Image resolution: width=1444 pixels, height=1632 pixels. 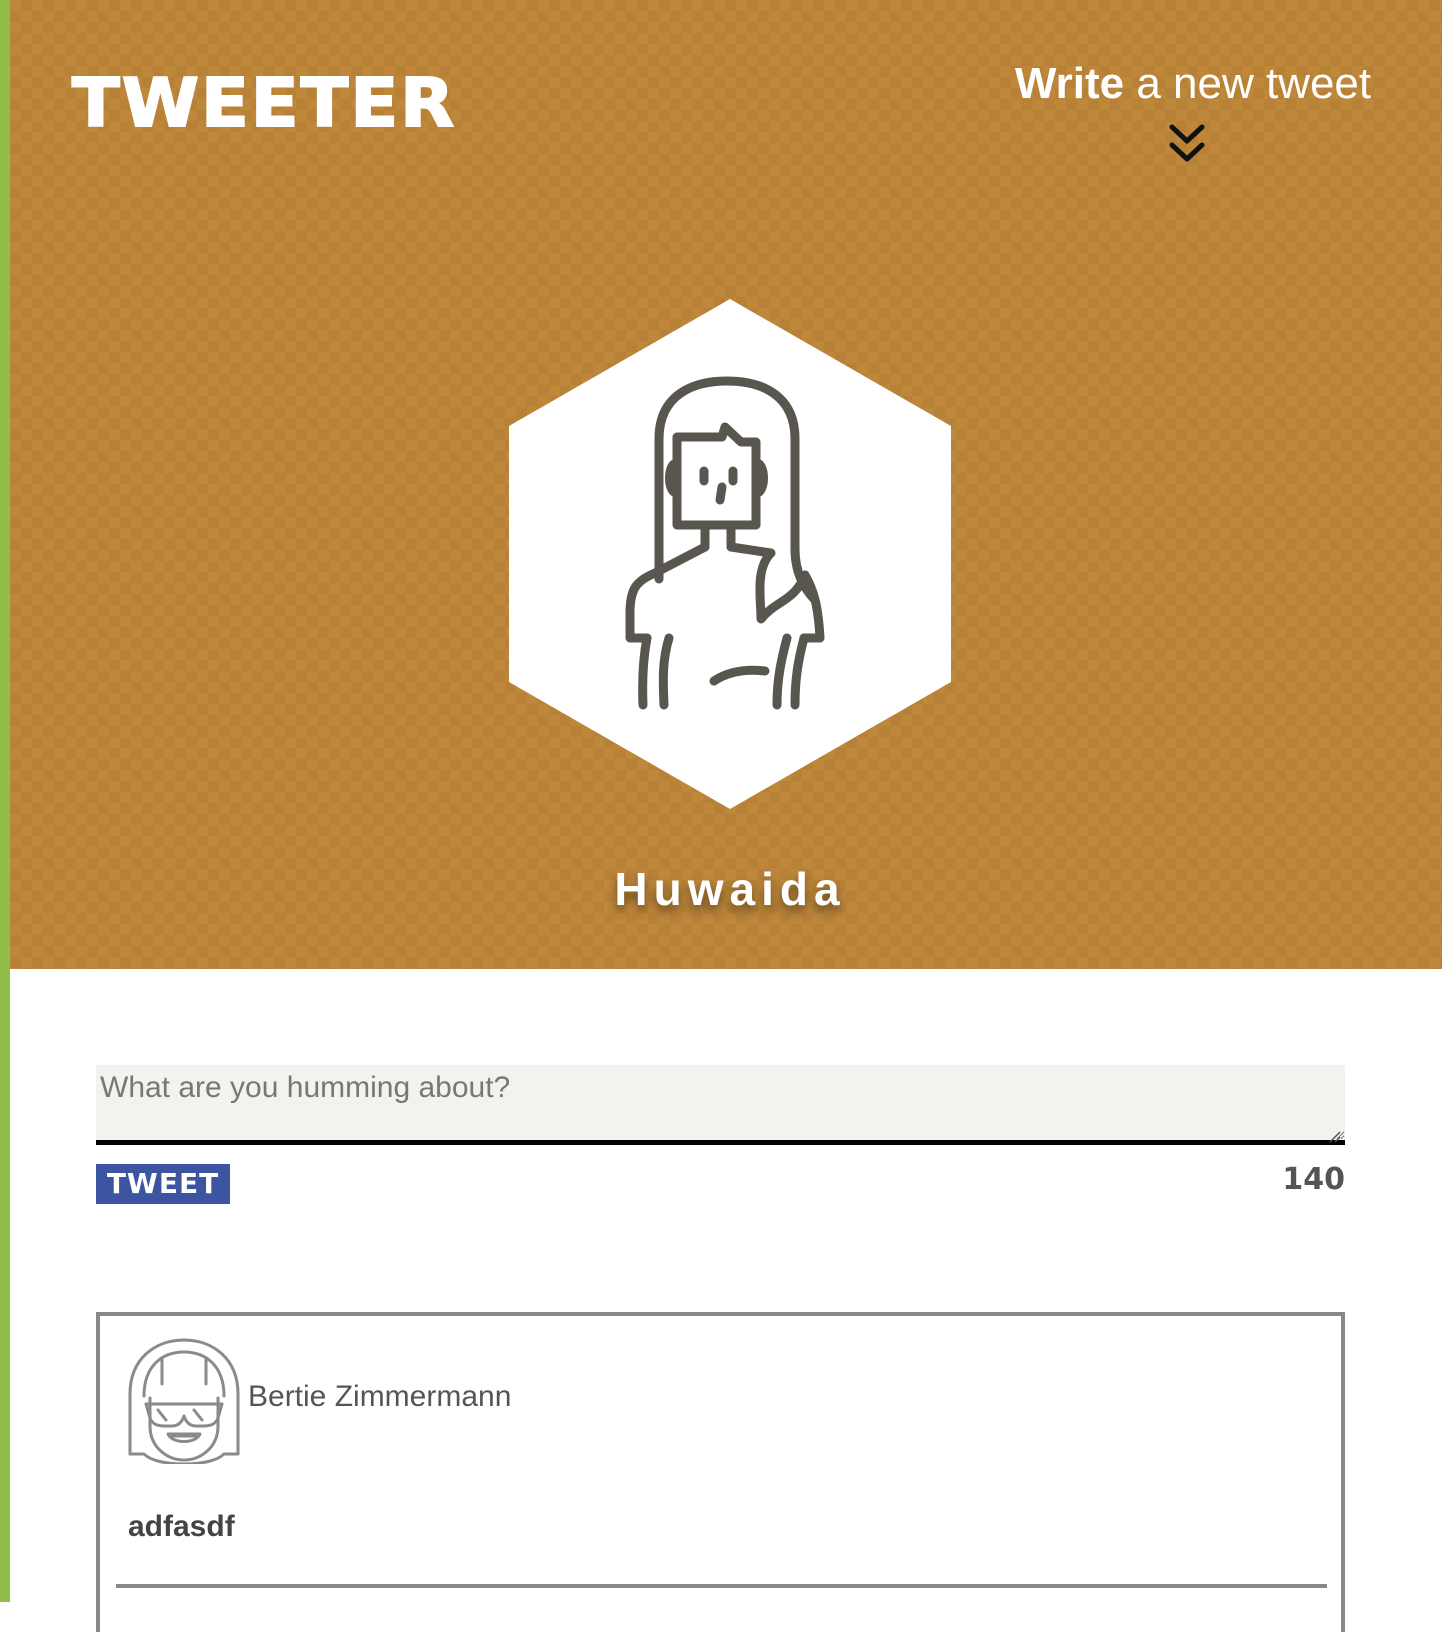 What do you see at coordinates (1187, 145) in the screenshot?
I see `double-chevron-down-icon` at bounding box center [1187, 145].